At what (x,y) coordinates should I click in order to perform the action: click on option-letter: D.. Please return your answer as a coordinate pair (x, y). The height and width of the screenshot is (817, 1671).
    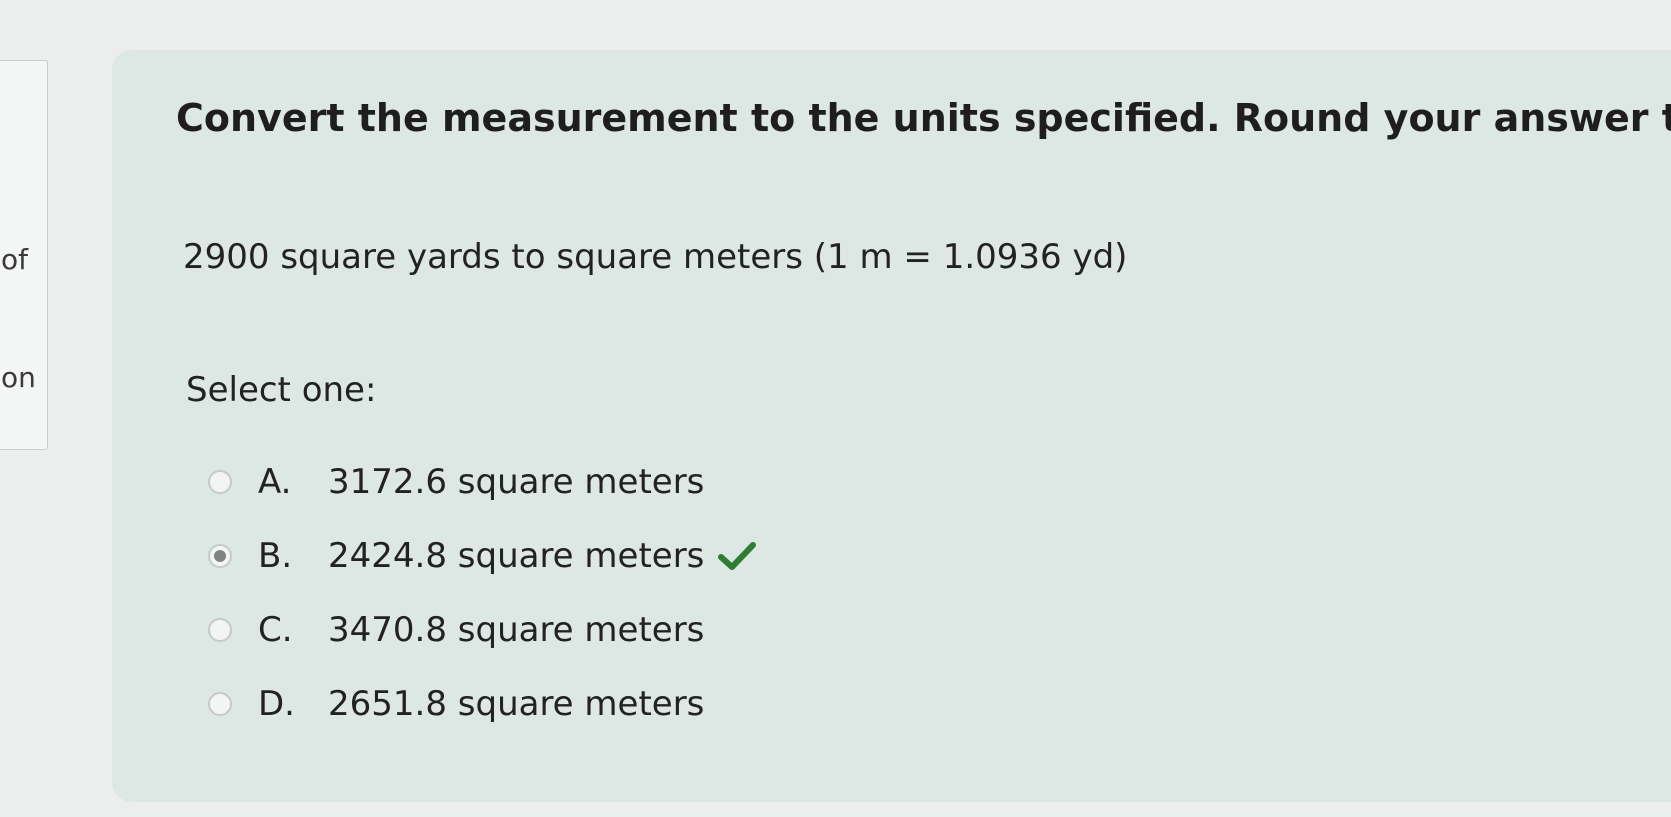
    Looking at the image, I should click on (276, 704).